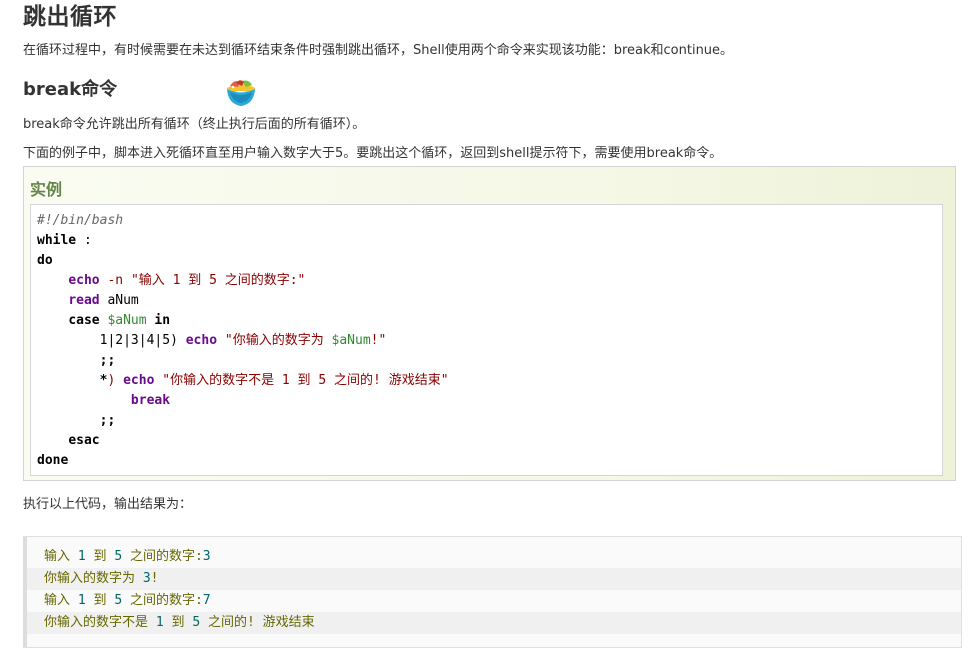 This screenshot has height=654, width=972. I want to click on code-keyword: done, so click(53, 460).